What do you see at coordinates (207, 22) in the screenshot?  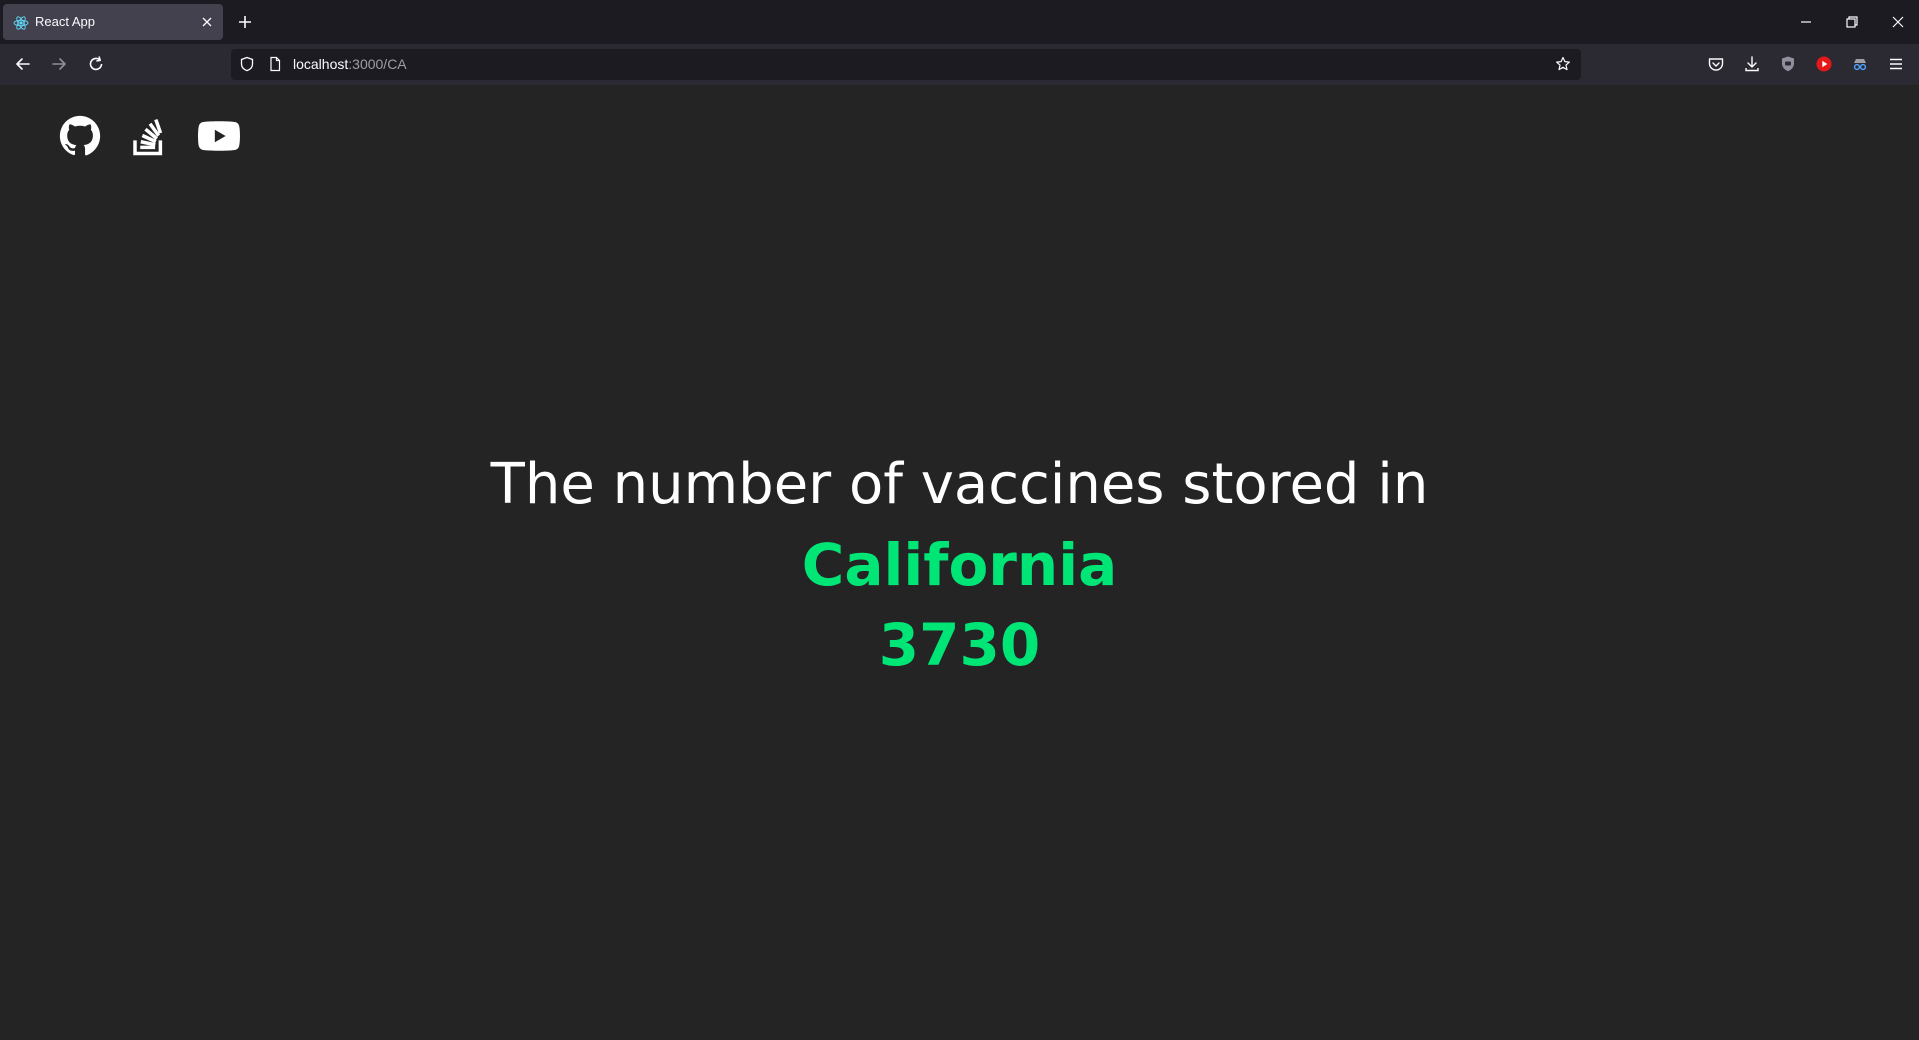 I see `close-tab-icon` at bounding box center [207, 22].